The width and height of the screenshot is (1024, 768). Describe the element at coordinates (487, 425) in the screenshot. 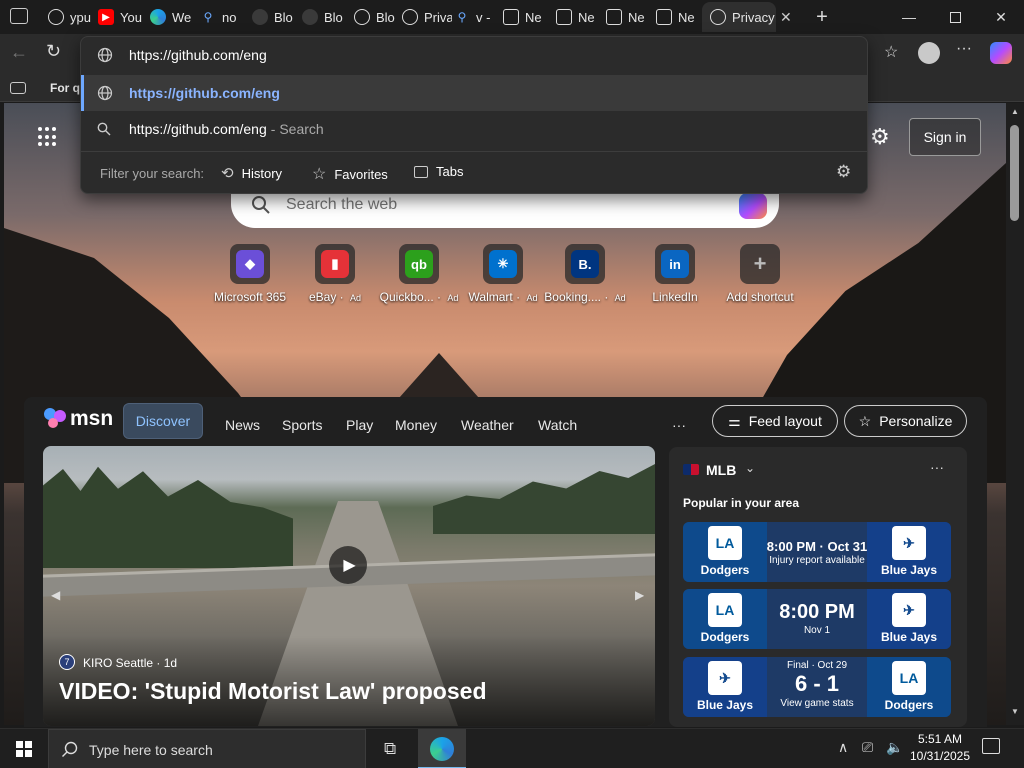

I see `msn-nav-weather: Weather` at that location.